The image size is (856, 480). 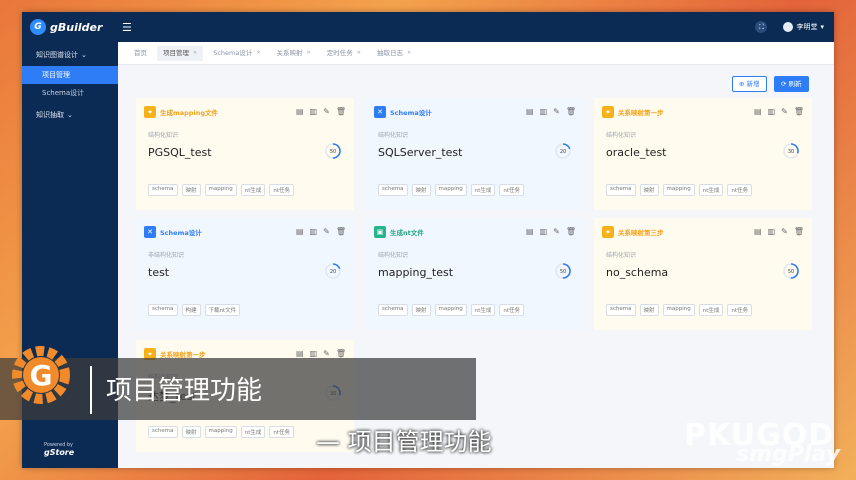 I want to click on sidebar-item-project-mgmt: 项目管理, so click(x=70, y=75).